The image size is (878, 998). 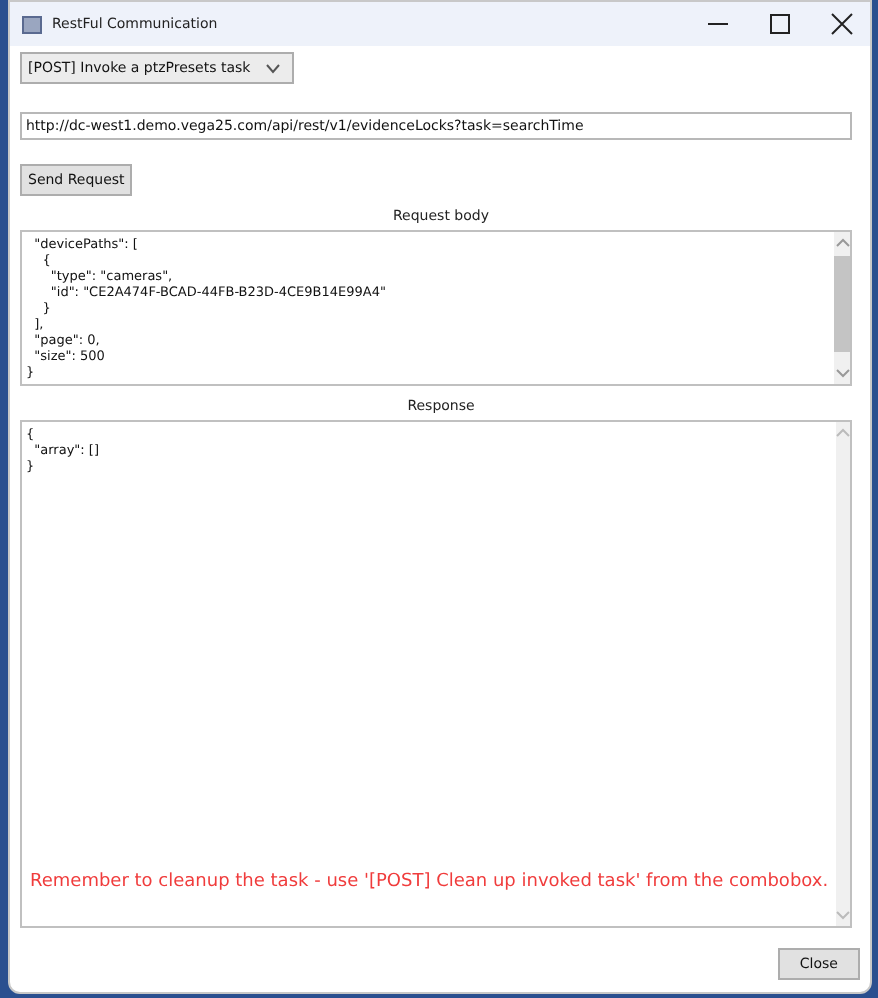 I want to click on caret-icon, so click(x=273, y=68).